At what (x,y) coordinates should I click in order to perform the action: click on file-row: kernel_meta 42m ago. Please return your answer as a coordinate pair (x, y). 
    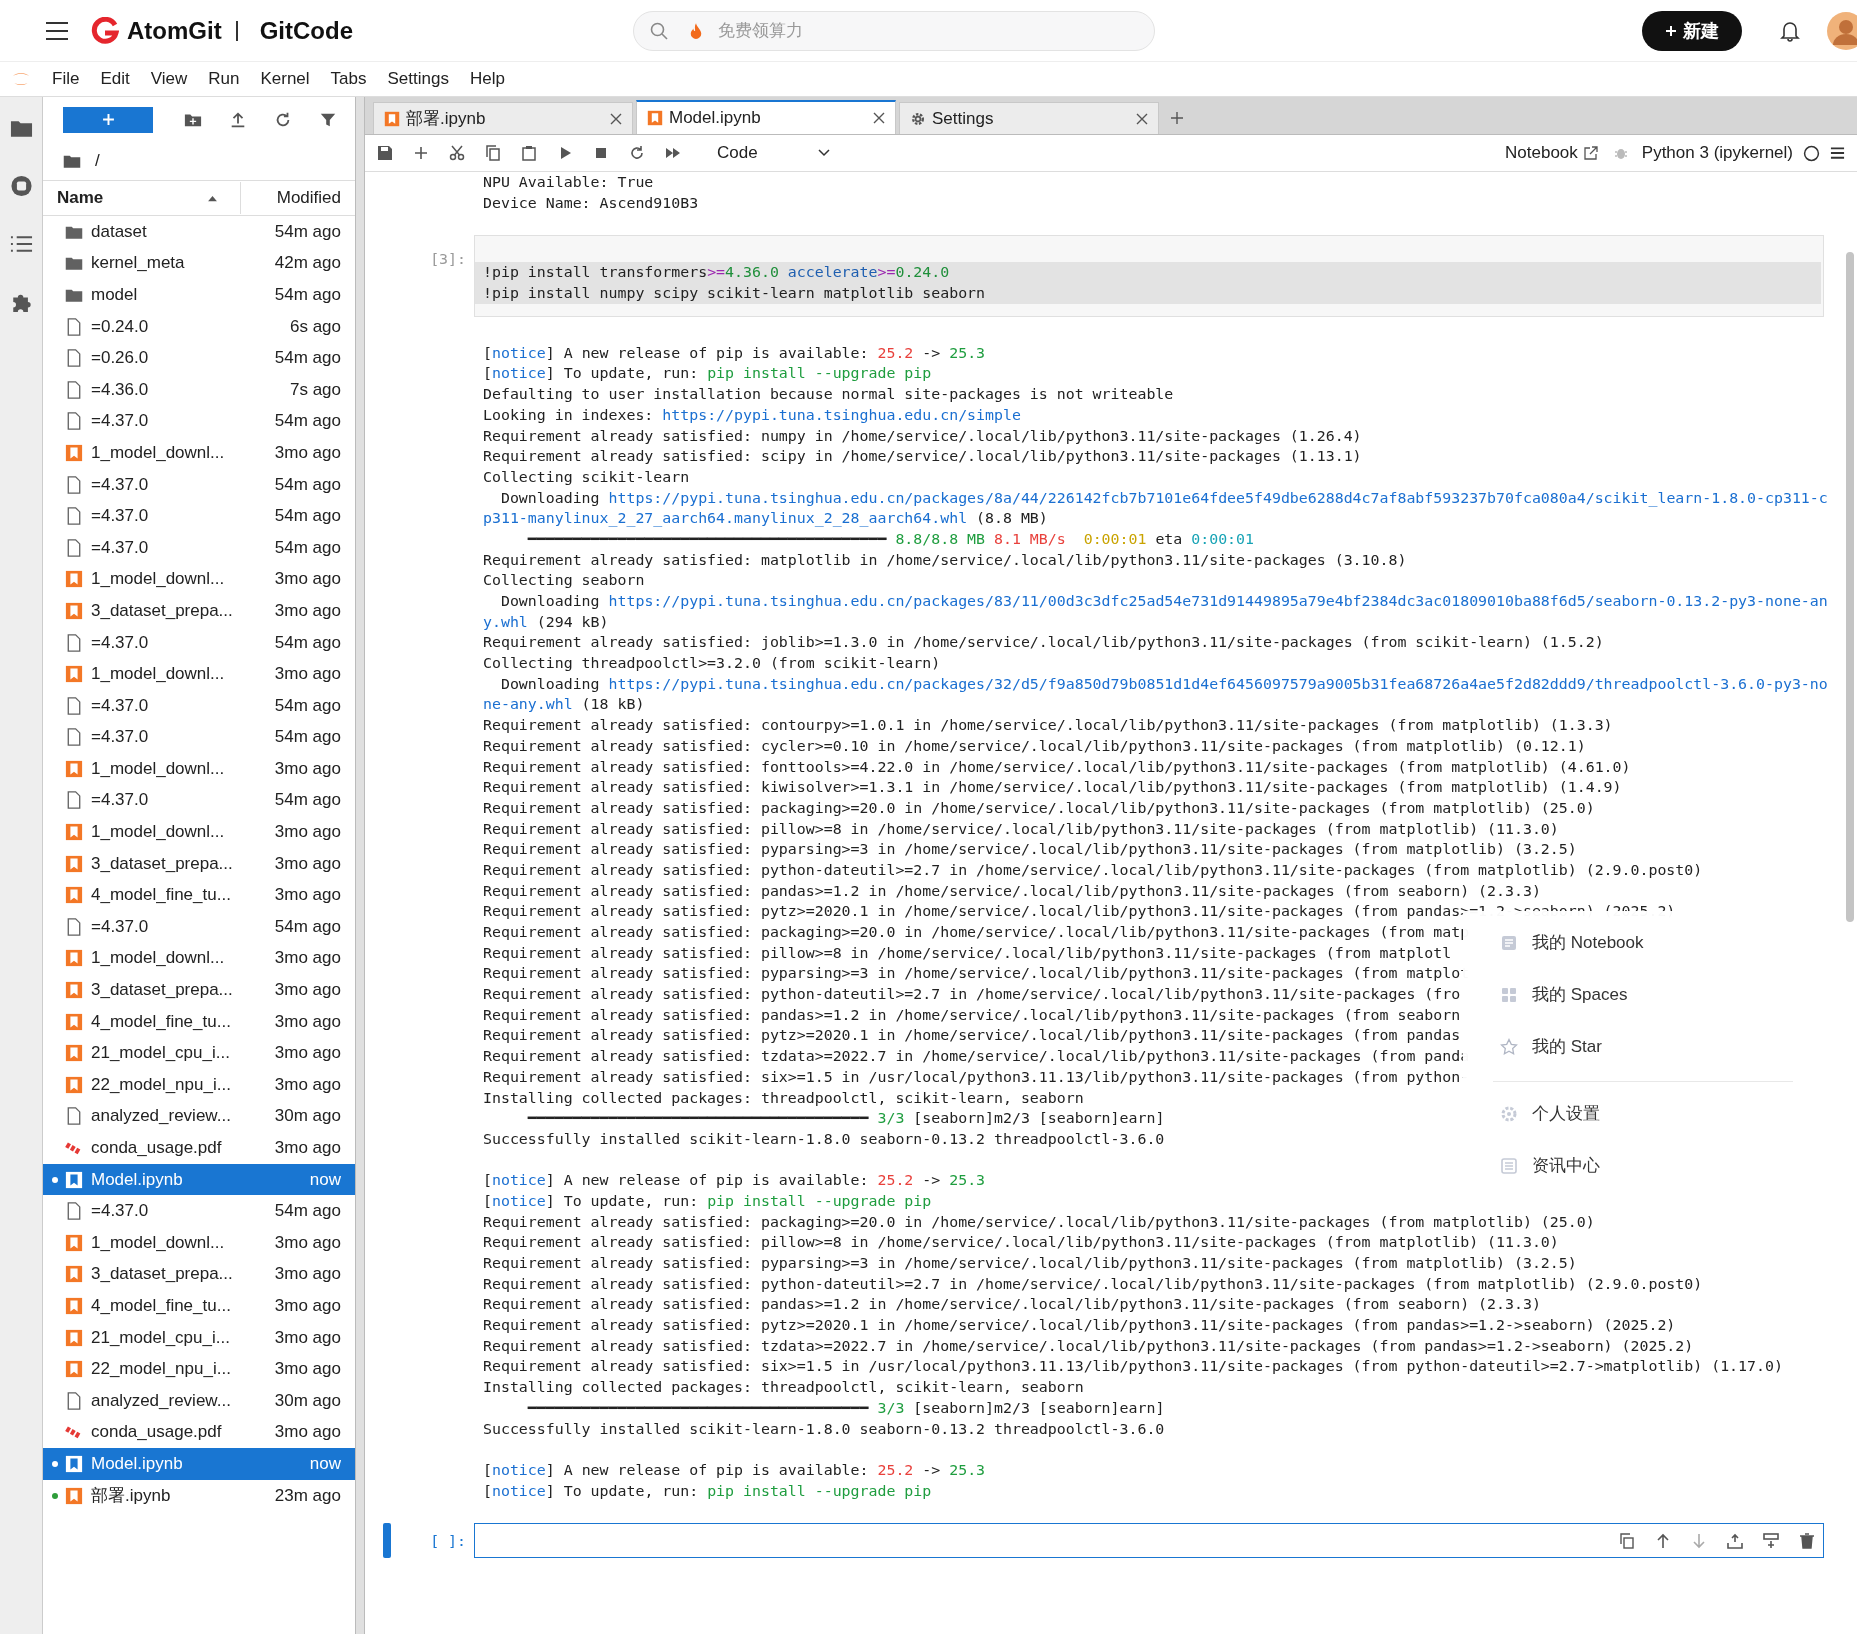
    Looking at the image, I should click on (199, 263).